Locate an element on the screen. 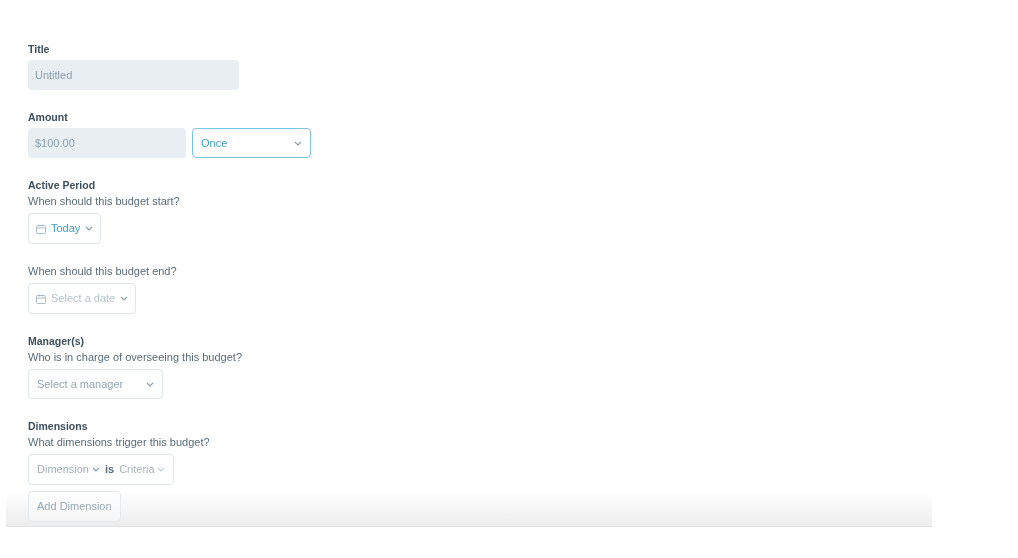 The height and width of the screenshot is (558, 1018). section-question: What dimensions trigger this budget? is located at coordinates (119, 442).